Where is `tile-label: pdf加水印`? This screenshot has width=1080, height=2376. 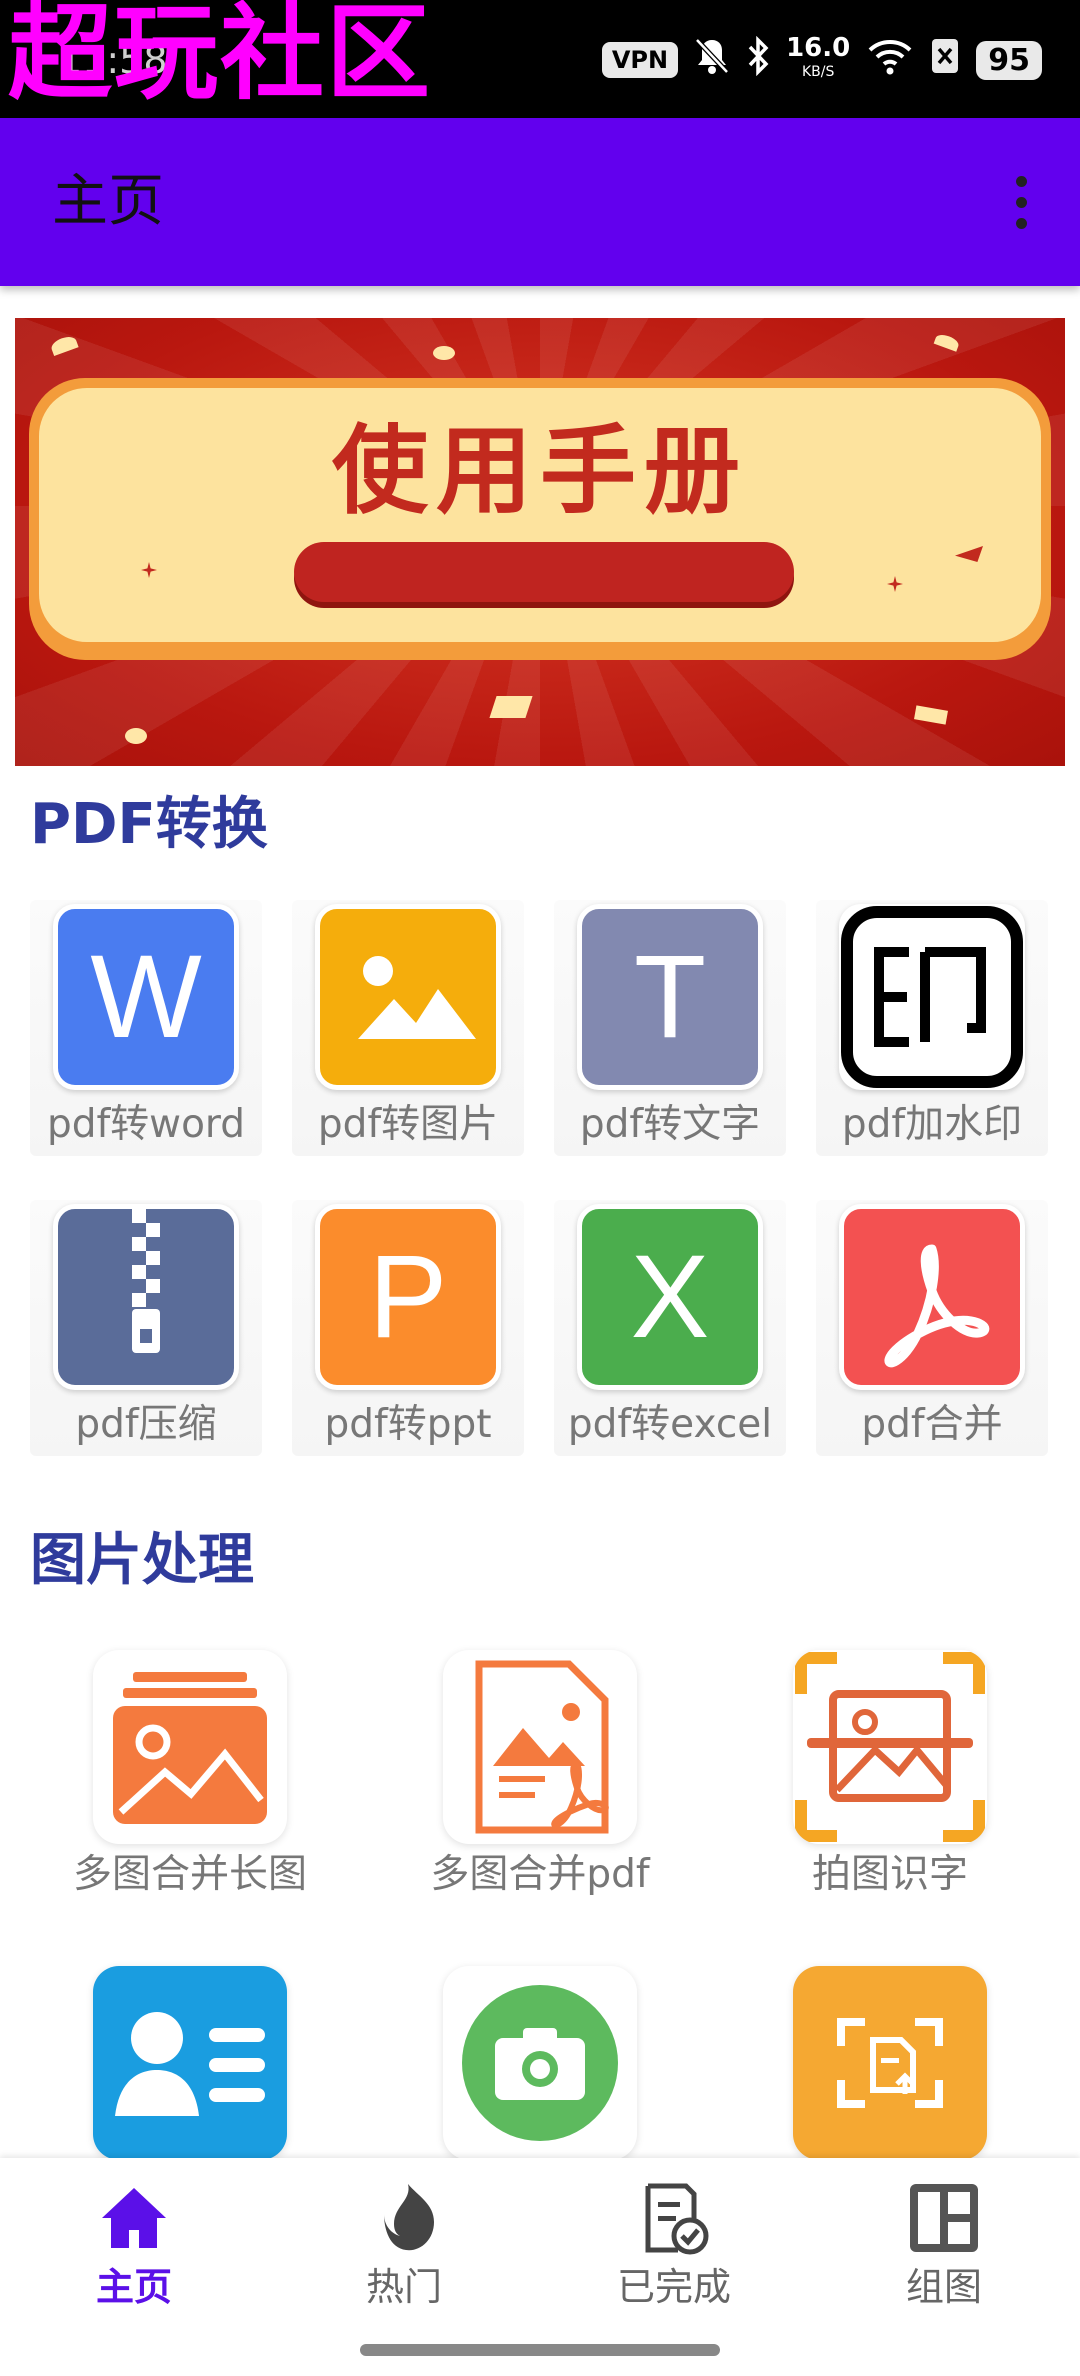
tile-label: pdf加水印 is located at coordinates (932, 1124).